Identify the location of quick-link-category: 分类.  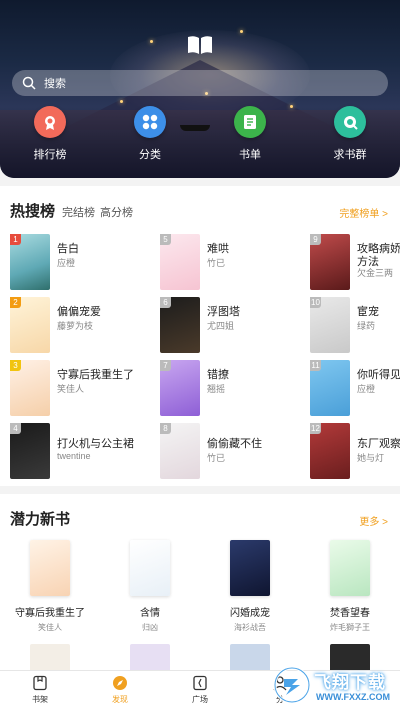
(150, 134).